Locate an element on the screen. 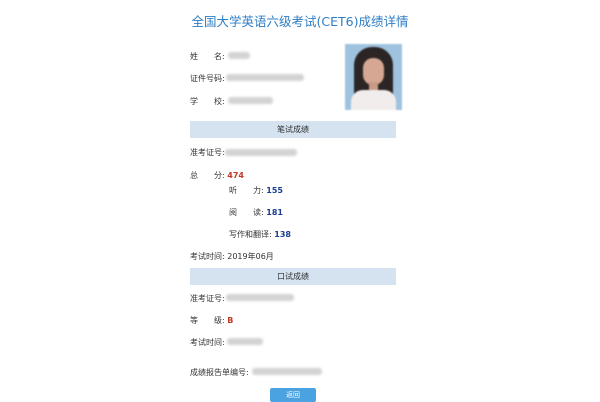 The width and height of the screenshot is (600, 402). id-number-label: 证件号码: is located at coordinates (207, 78).